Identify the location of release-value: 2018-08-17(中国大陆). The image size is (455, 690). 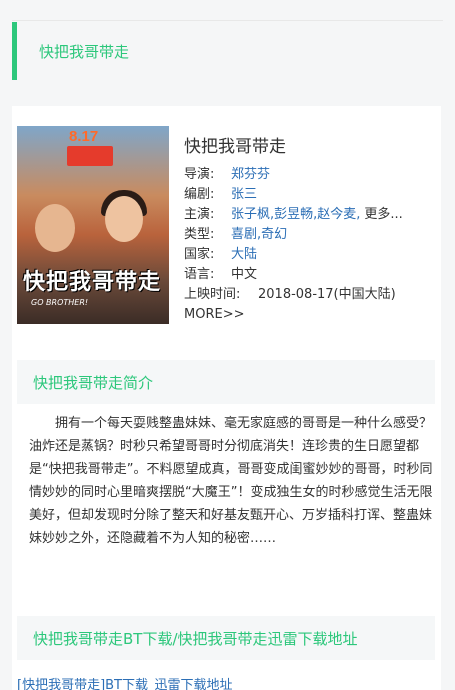
(327, 294).